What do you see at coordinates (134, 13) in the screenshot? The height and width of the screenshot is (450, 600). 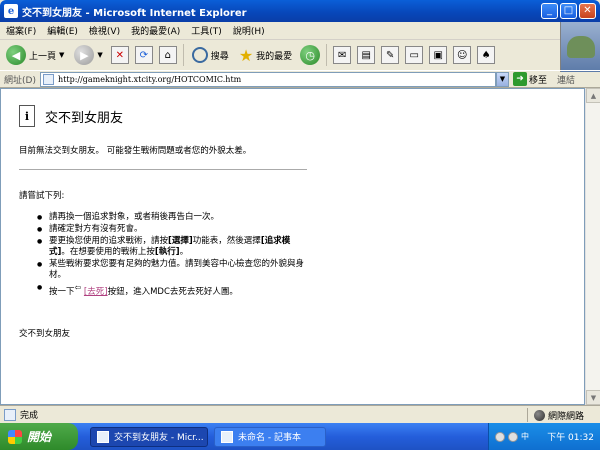 I see `window-title: 交不到女朋友 - Microsoft Internet Explorer` at bounding box center [134, 13].